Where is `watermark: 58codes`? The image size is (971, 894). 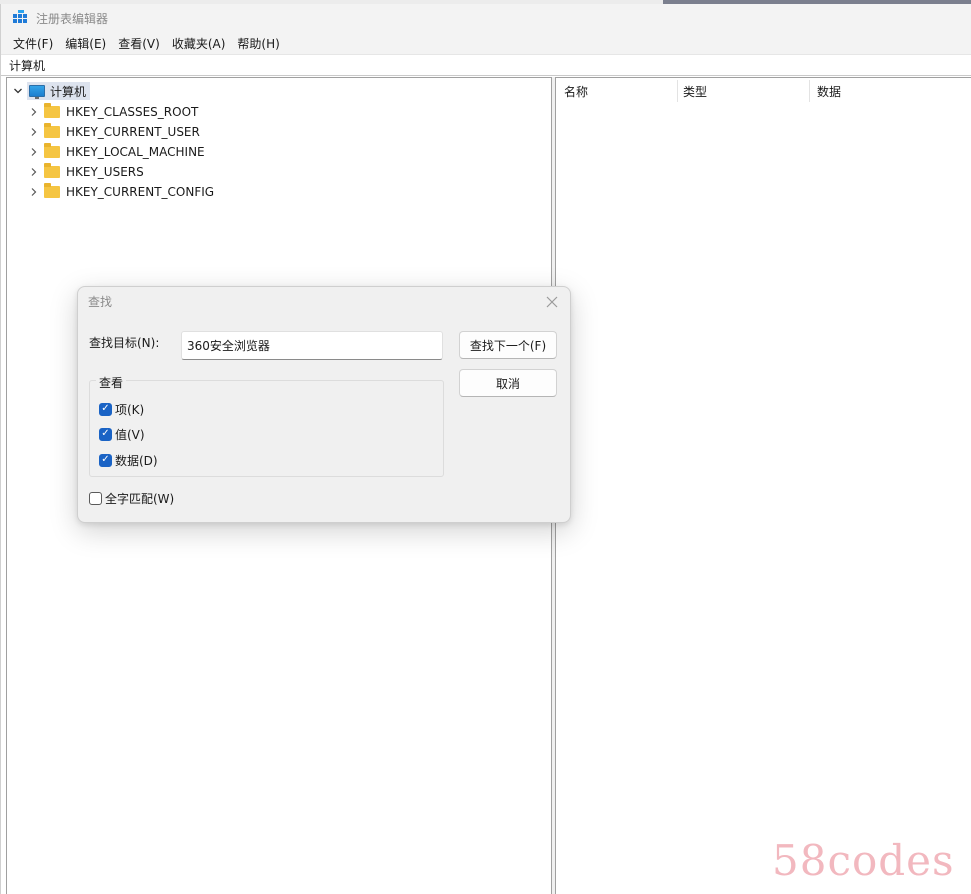
watermark: 58codes is located at coordinates (863, 860).